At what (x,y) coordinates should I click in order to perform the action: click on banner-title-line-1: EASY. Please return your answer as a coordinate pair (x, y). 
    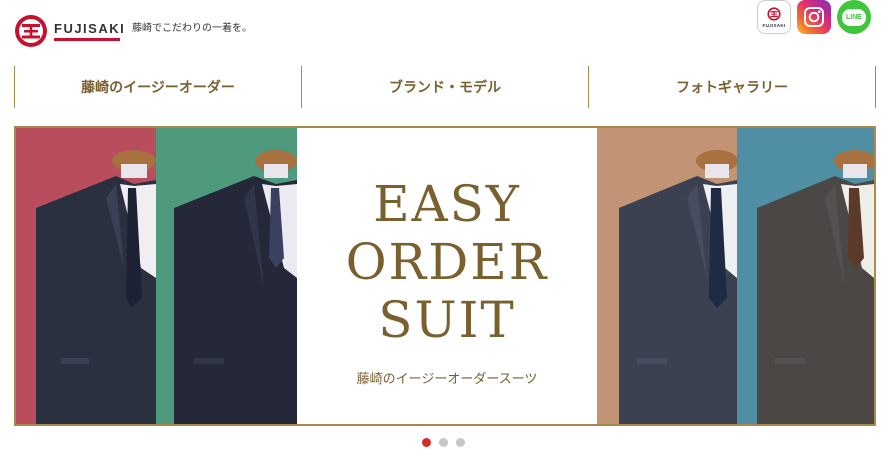
    Looking at the image, I should click on (447, 204).